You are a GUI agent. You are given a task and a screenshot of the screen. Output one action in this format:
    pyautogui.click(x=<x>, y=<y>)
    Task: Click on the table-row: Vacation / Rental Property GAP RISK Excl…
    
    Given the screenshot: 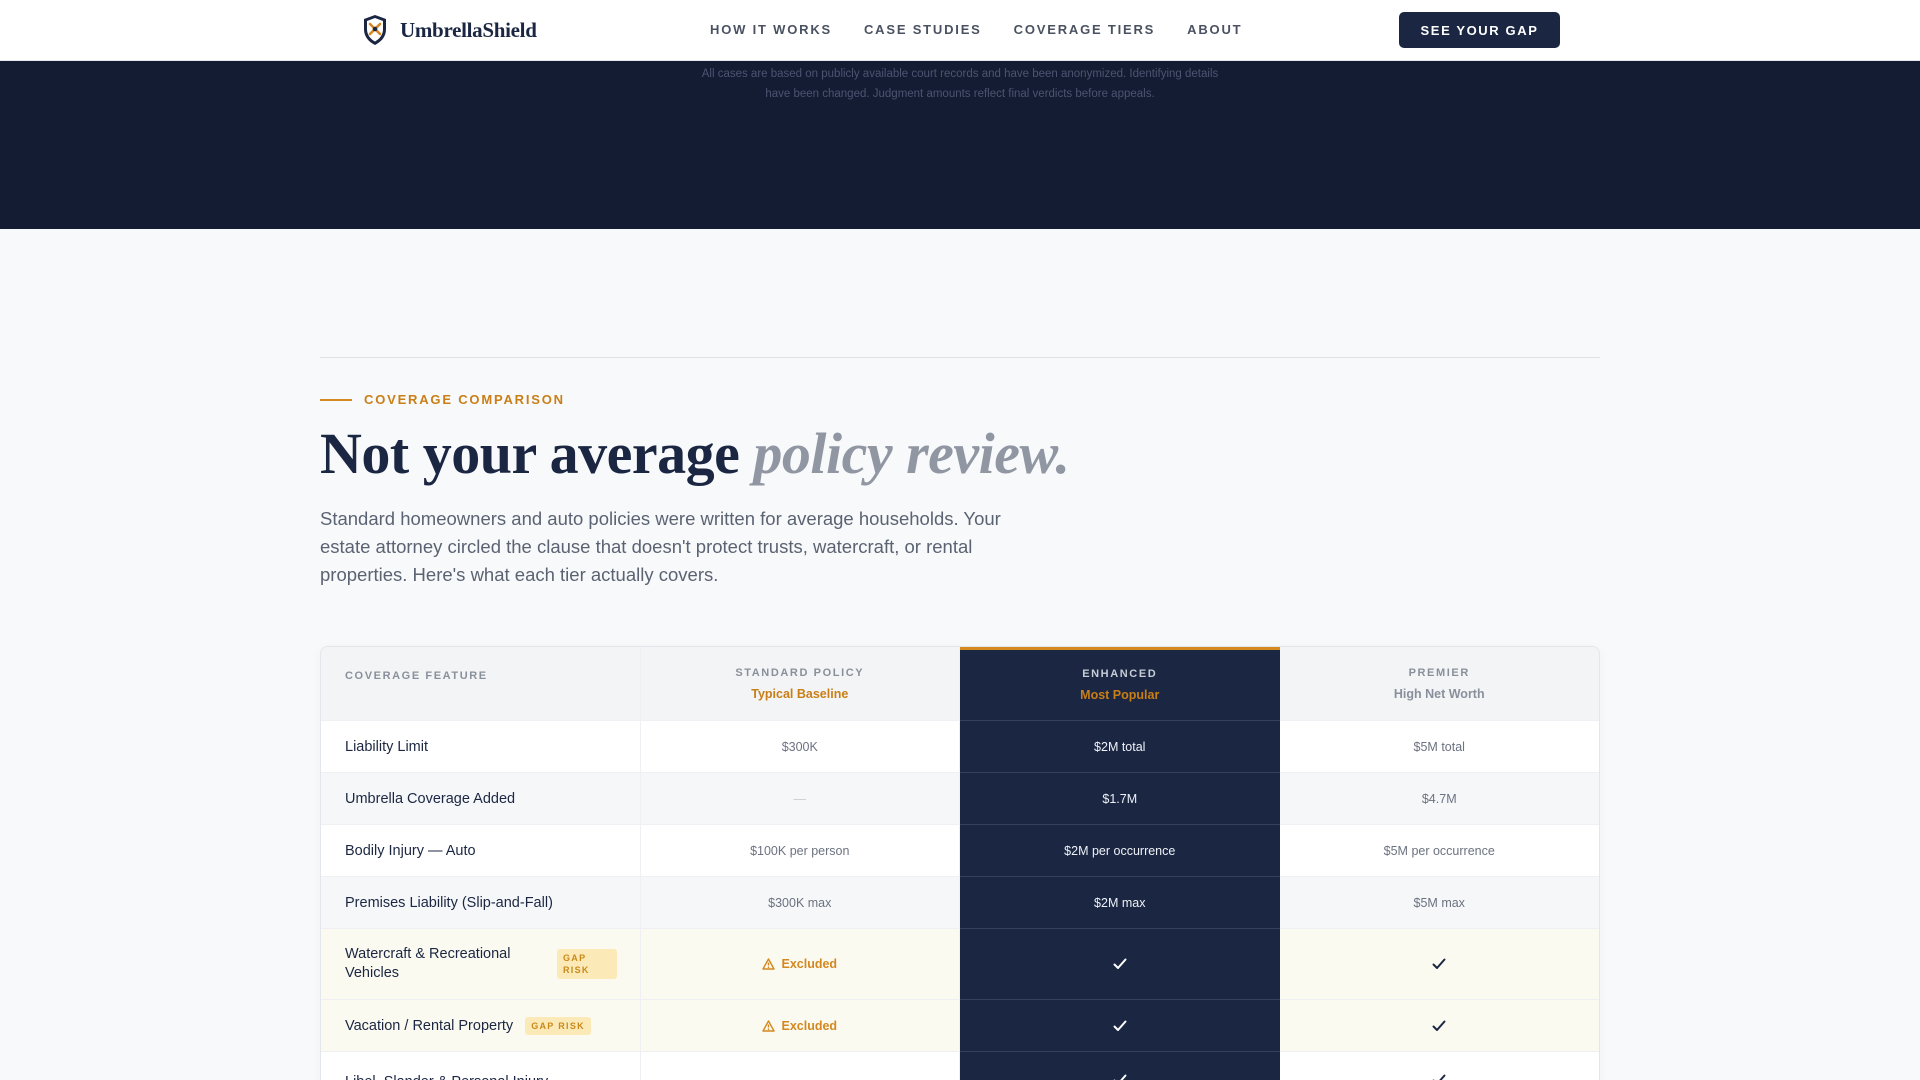 What is the action you would take?
    pyautogui.click(x=960, y=1026)
    